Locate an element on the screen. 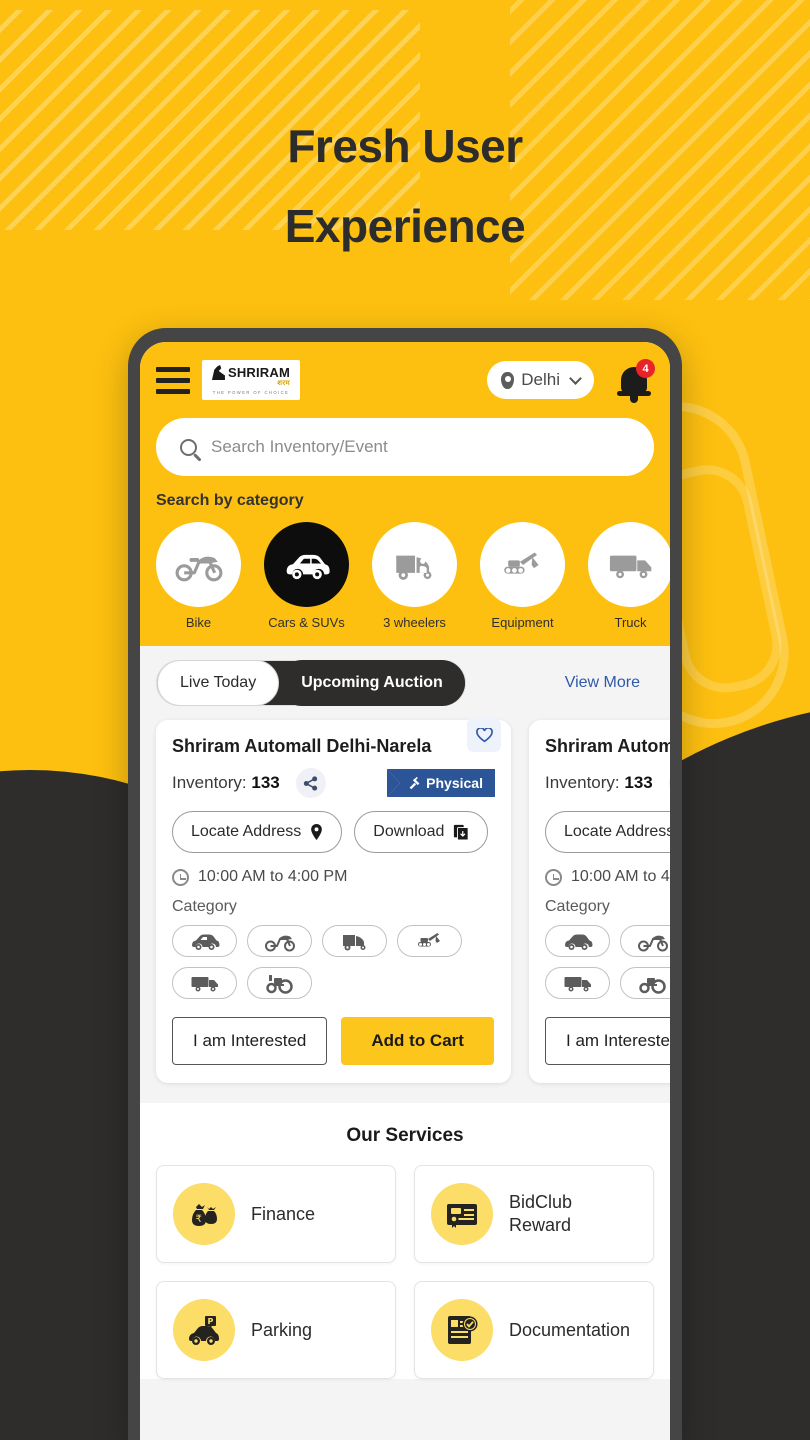 The image size is (810, 1440). service-item-finance: ₹ Finance is located at coordinates (276, 1214).